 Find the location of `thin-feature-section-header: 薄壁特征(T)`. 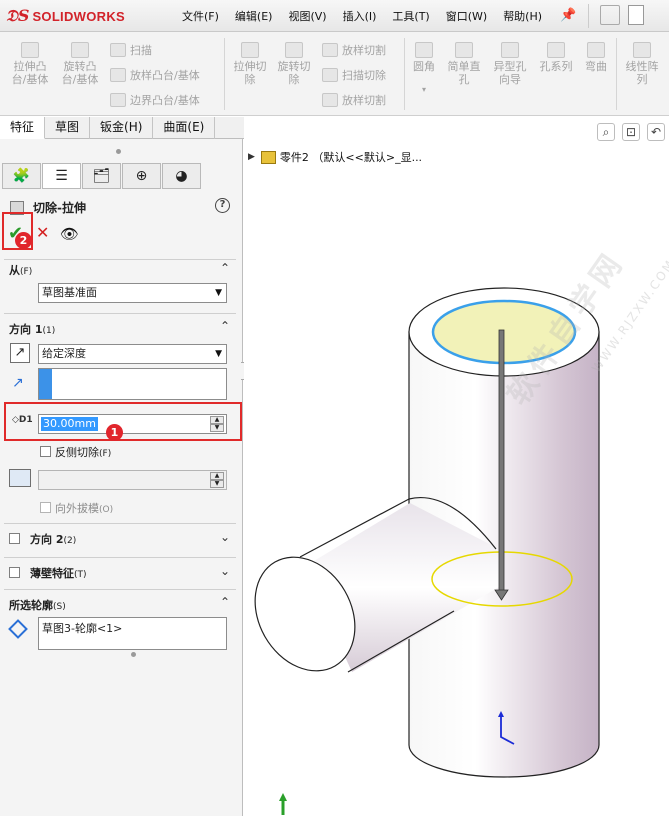

thin-feature-section-header: 薄壁特征(T) is located at coordinates (58, 573).